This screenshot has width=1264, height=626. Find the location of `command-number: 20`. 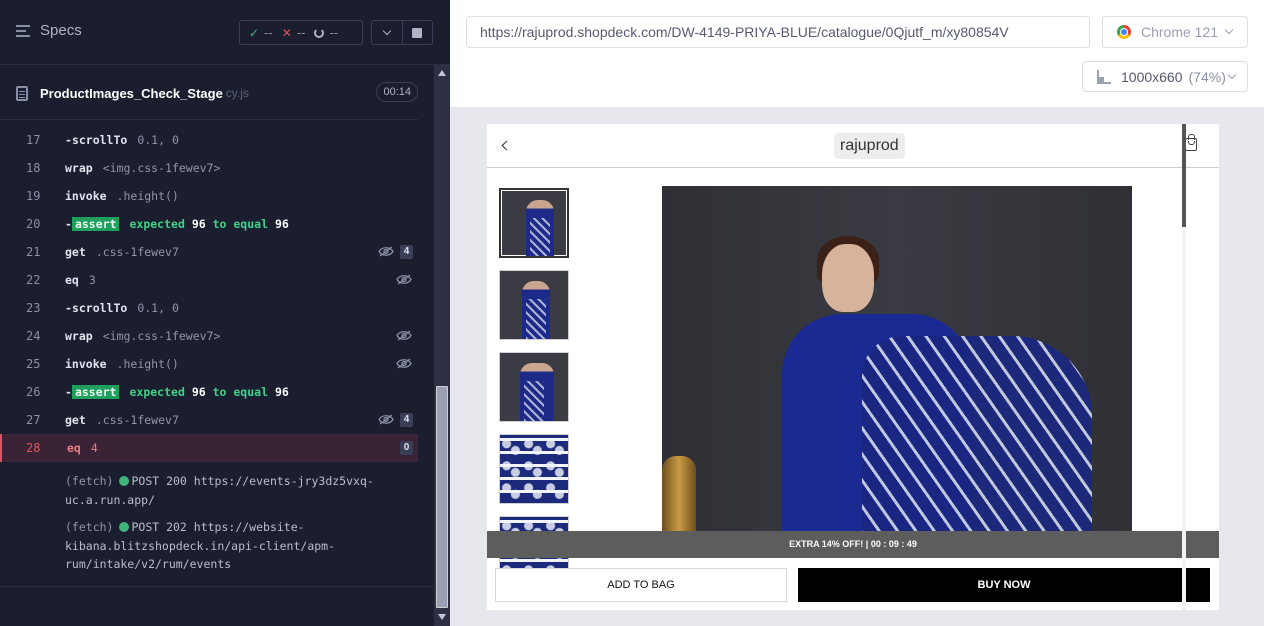

command-number: 20 is located at coordinates (33, 224).